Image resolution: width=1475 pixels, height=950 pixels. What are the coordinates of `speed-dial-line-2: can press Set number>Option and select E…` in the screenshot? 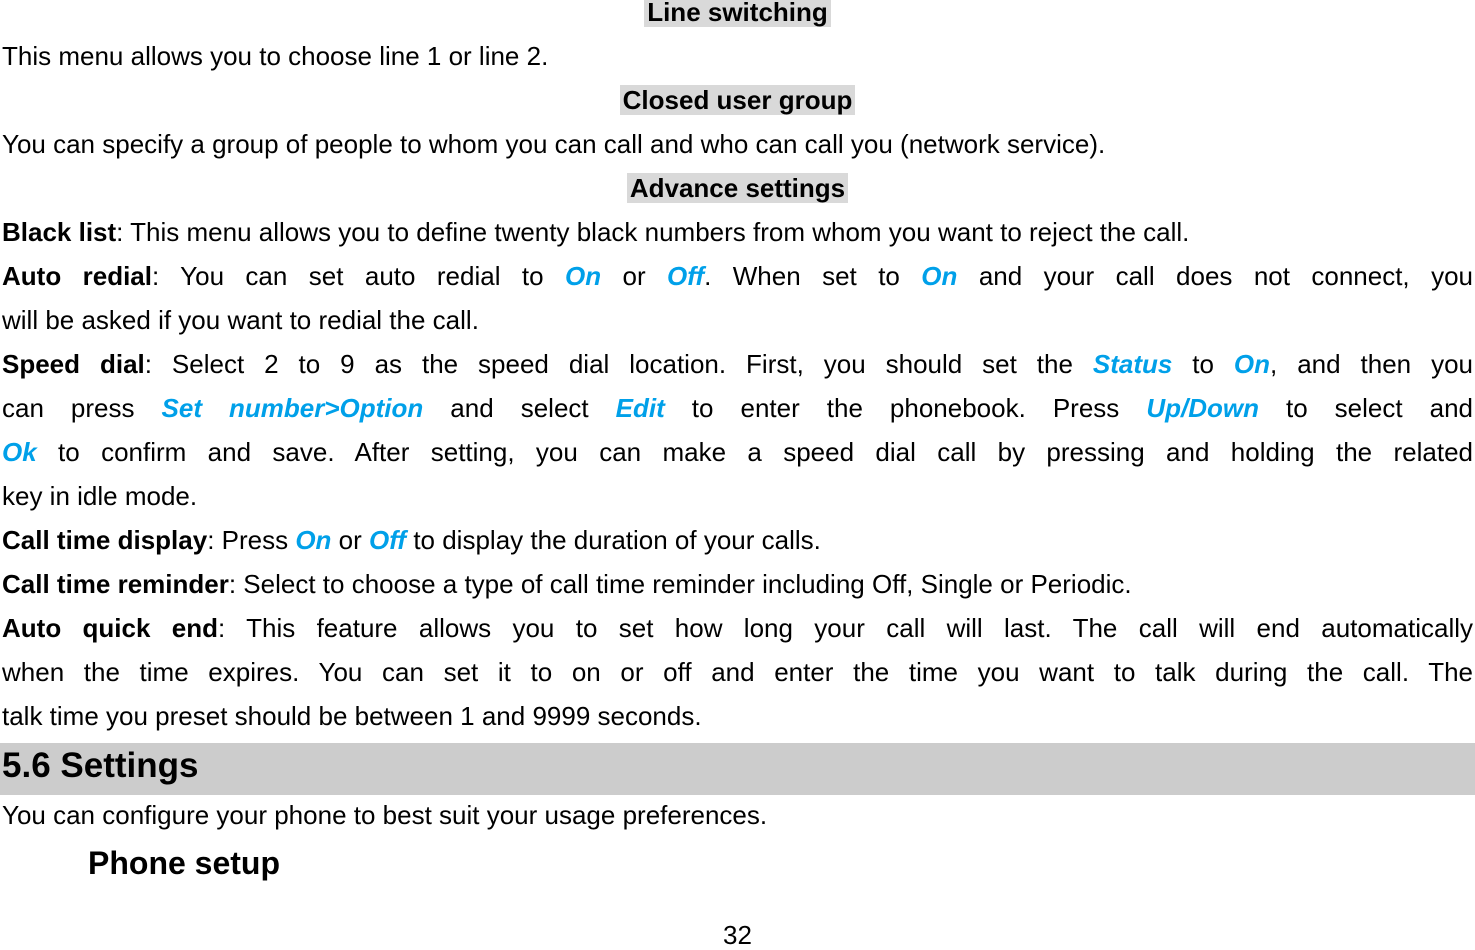 It's located at (737, 408).